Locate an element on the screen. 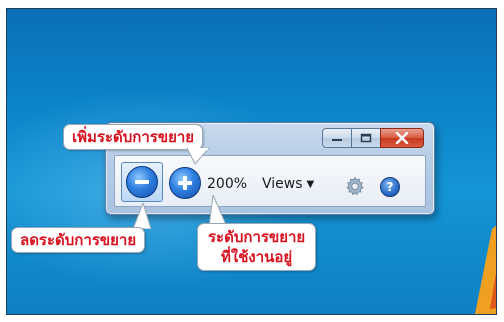 The image size is (504, 322). zoom-level-value: 200% is located at coordinates (227, 184).